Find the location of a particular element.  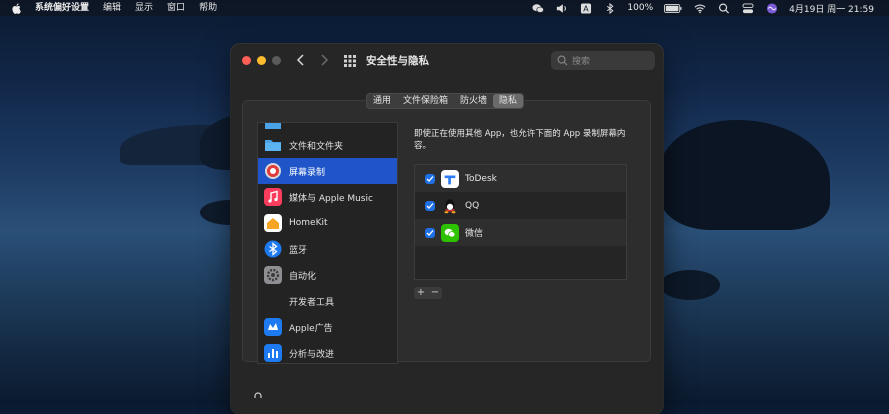

qq-icon is located at coordinates (450, 206).